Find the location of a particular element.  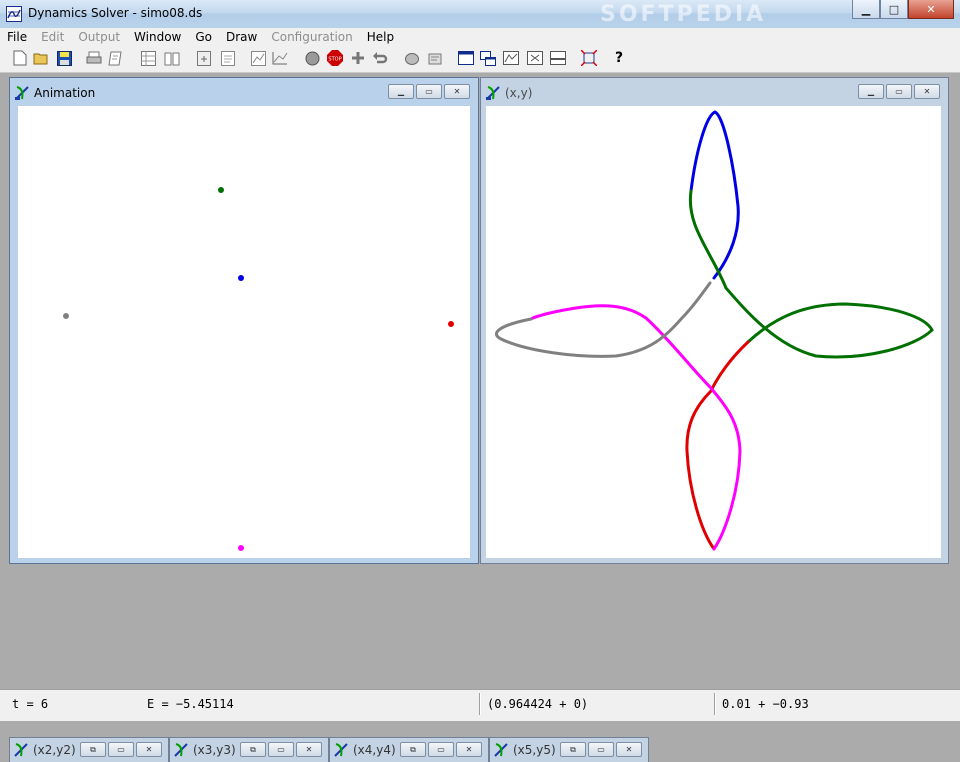

minimize-button: ▁ is located at coordinates (866, 9).